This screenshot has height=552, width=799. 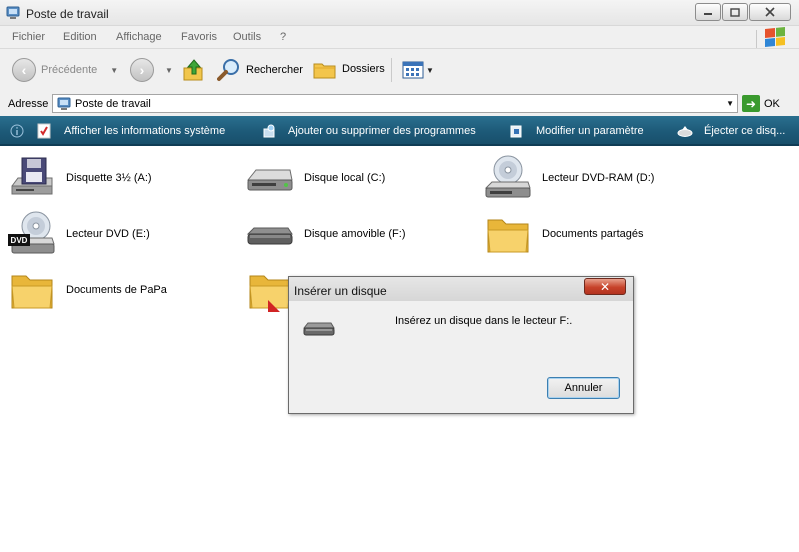 I want to click on drive-label: Disque amovible (F:), so click(x=355, y=234).